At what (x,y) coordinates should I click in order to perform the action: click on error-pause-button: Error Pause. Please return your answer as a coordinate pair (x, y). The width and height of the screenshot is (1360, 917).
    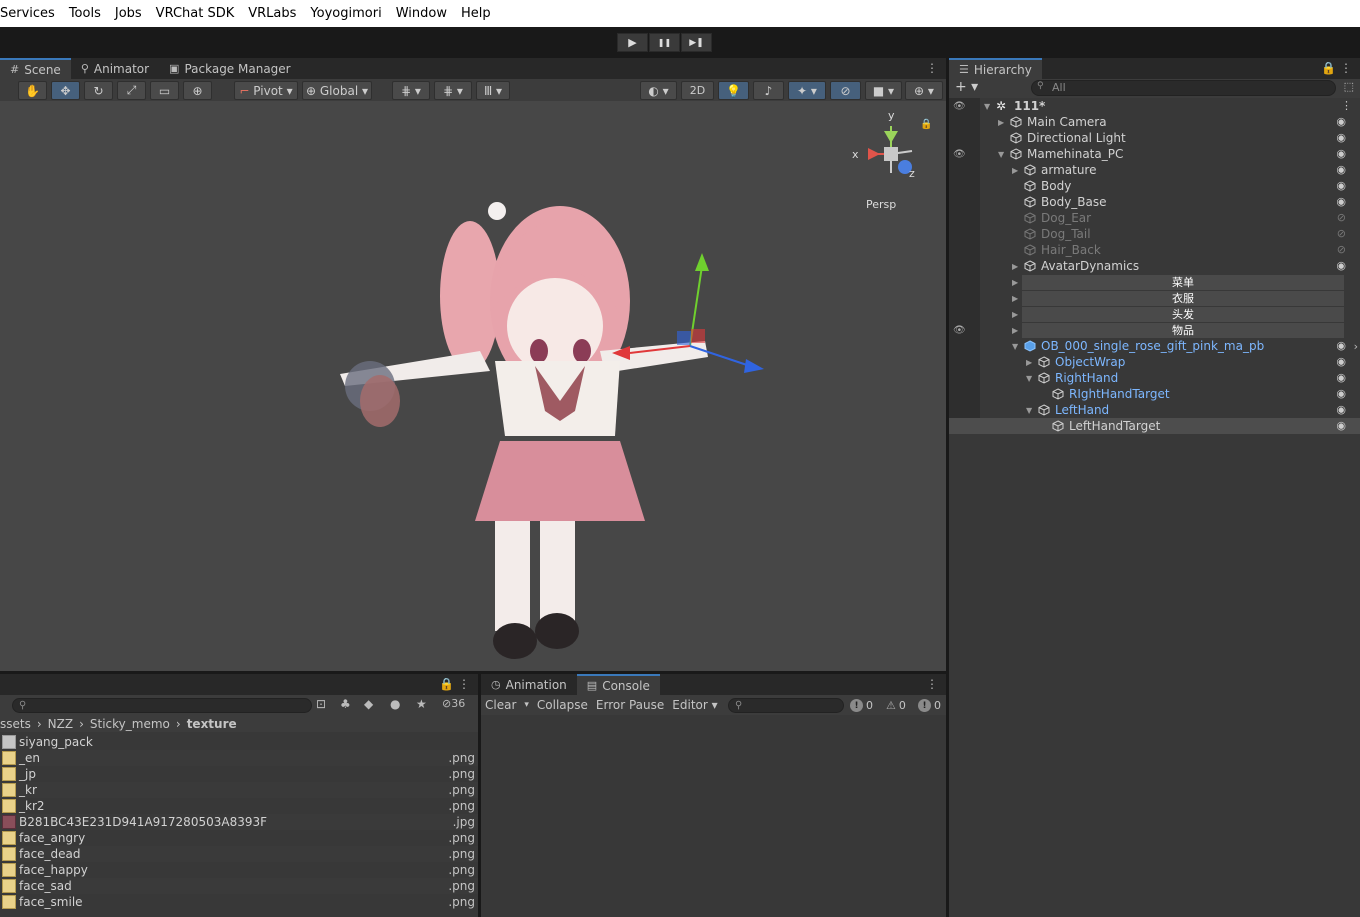
    Looking at the image, I should click on (630, 705).